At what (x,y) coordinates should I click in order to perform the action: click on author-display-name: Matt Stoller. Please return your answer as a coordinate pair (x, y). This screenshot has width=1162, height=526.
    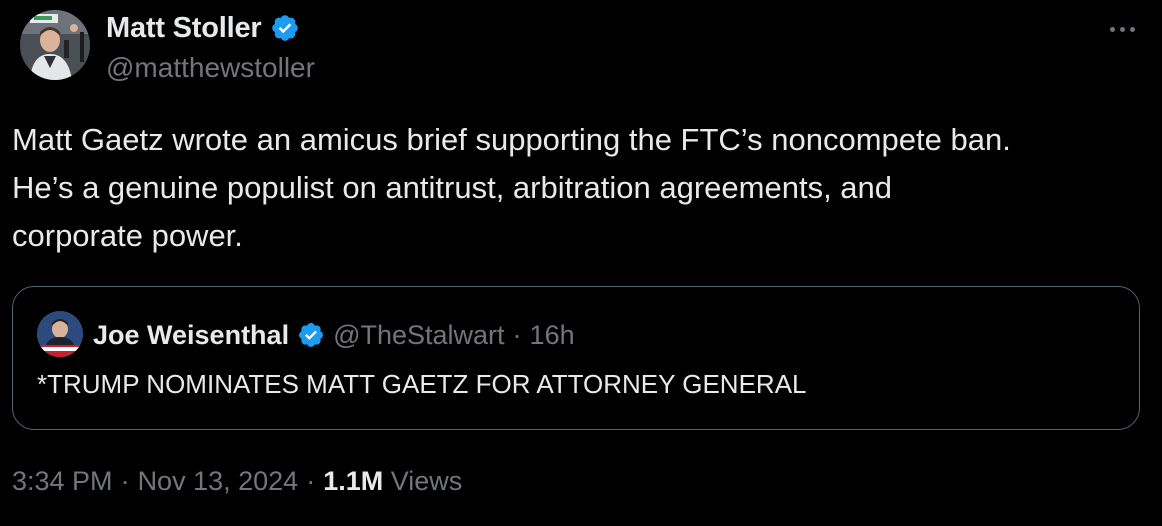
    Looking at the image, I should click on (184, 28).